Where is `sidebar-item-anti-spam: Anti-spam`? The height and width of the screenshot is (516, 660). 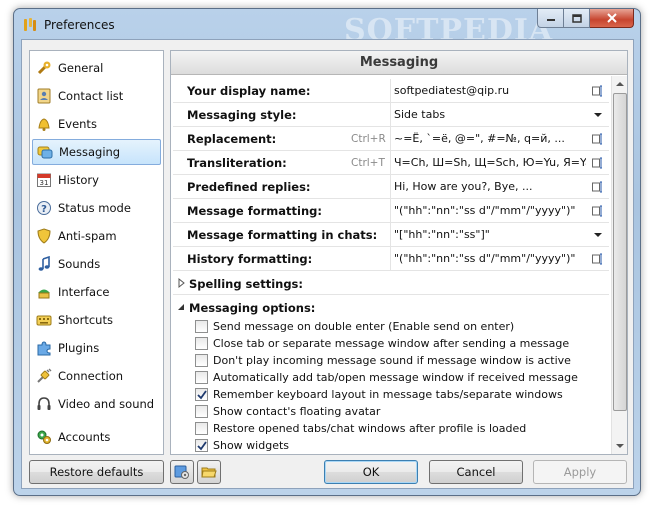
sidebar-item-anti-spam: Anti-spam is located at coordinates (96, 236).